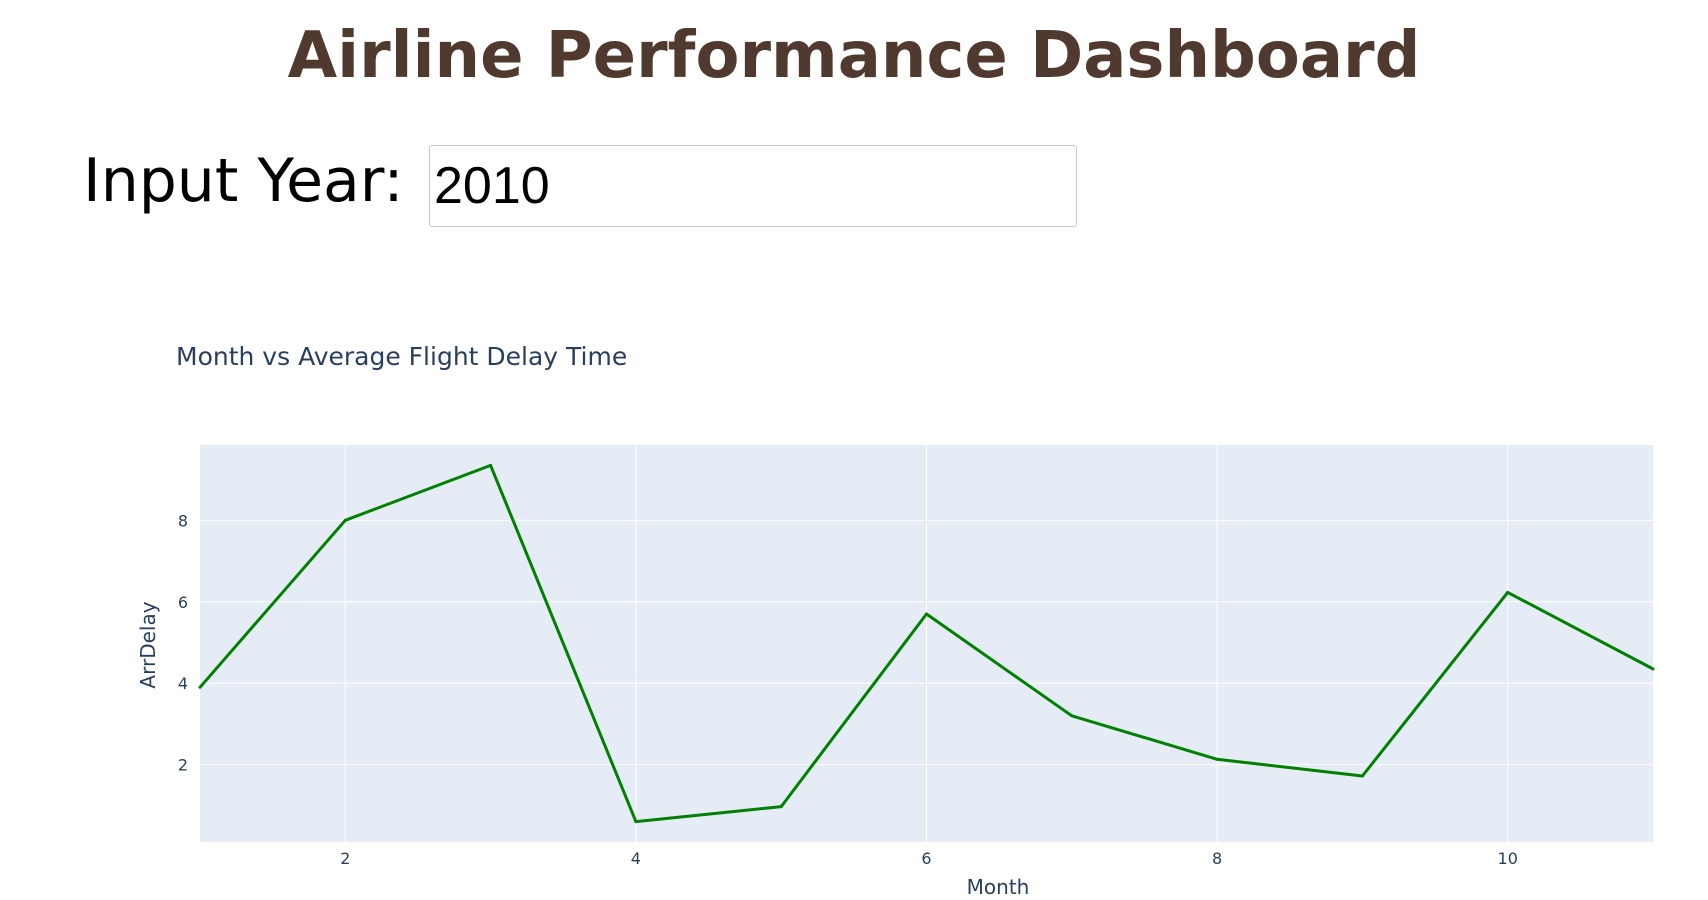  What do you see at coordinates (148, 644) in the screenshot?
I see `y-axis-title: ArrDelay` at bounding box center [148, 644].